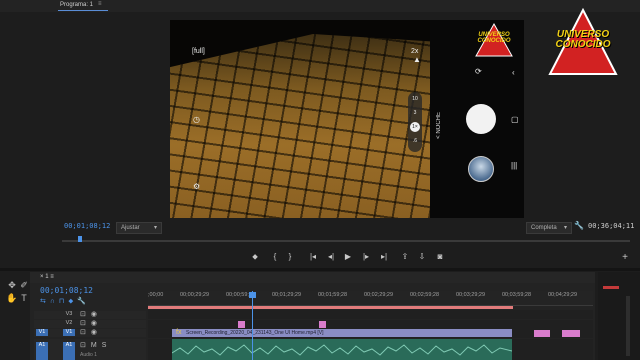  What do you see at coordinates (563, 295) in the screenshot?
I see `ruler-label: 00;04;29;29` at bounding box center [563, 295].